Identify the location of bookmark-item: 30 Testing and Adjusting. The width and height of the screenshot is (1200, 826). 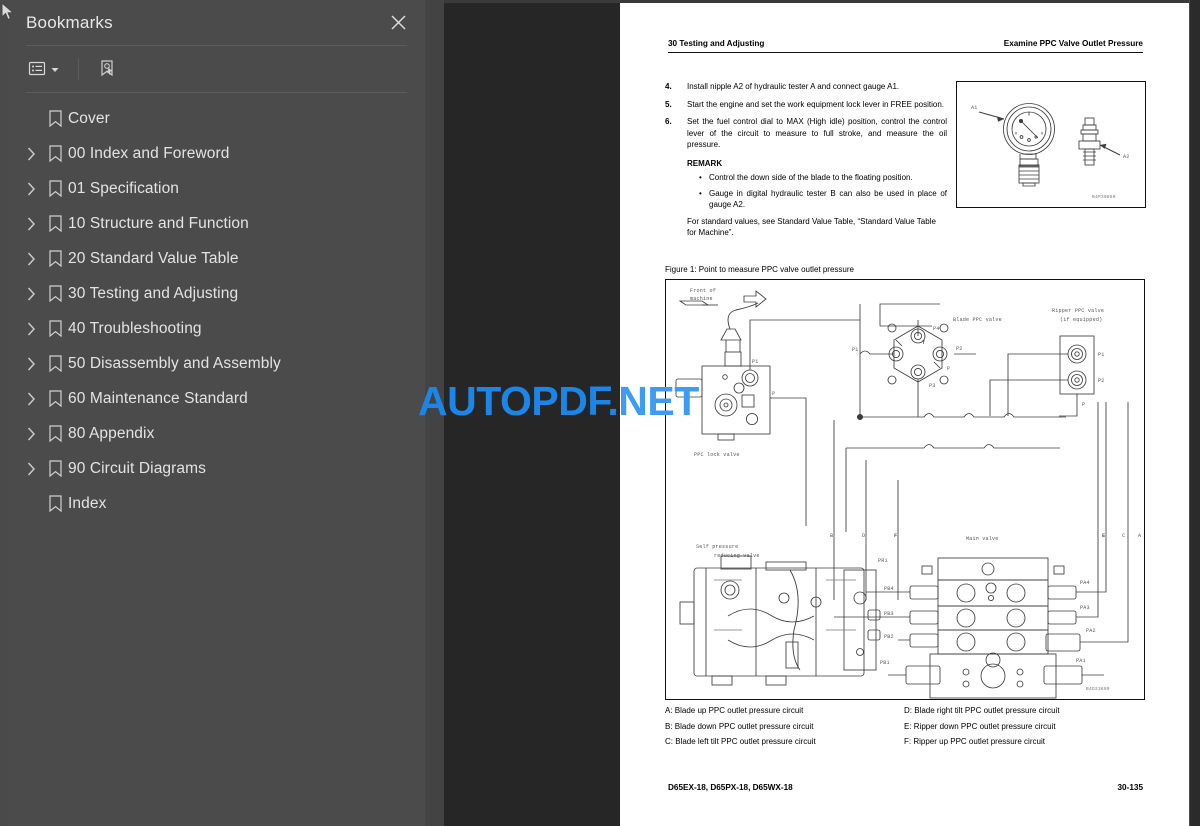
(216, 293).